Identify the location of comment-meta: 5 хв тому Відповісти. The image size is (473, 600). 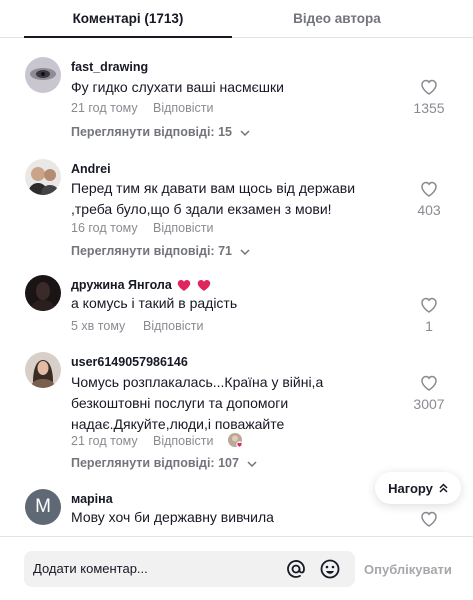
(137, 326).